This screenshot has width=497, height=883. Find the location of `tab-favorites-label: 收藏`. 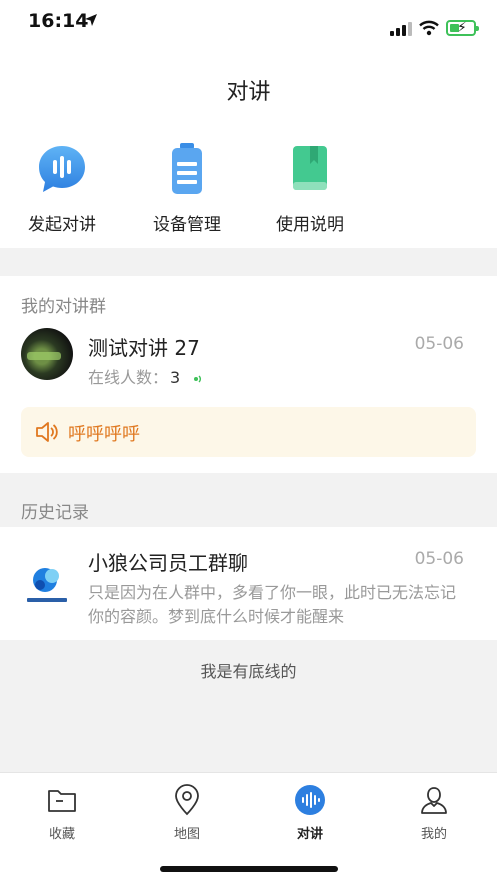

tab-favorites-label: 收藏 is located at coordinates (61, 834).